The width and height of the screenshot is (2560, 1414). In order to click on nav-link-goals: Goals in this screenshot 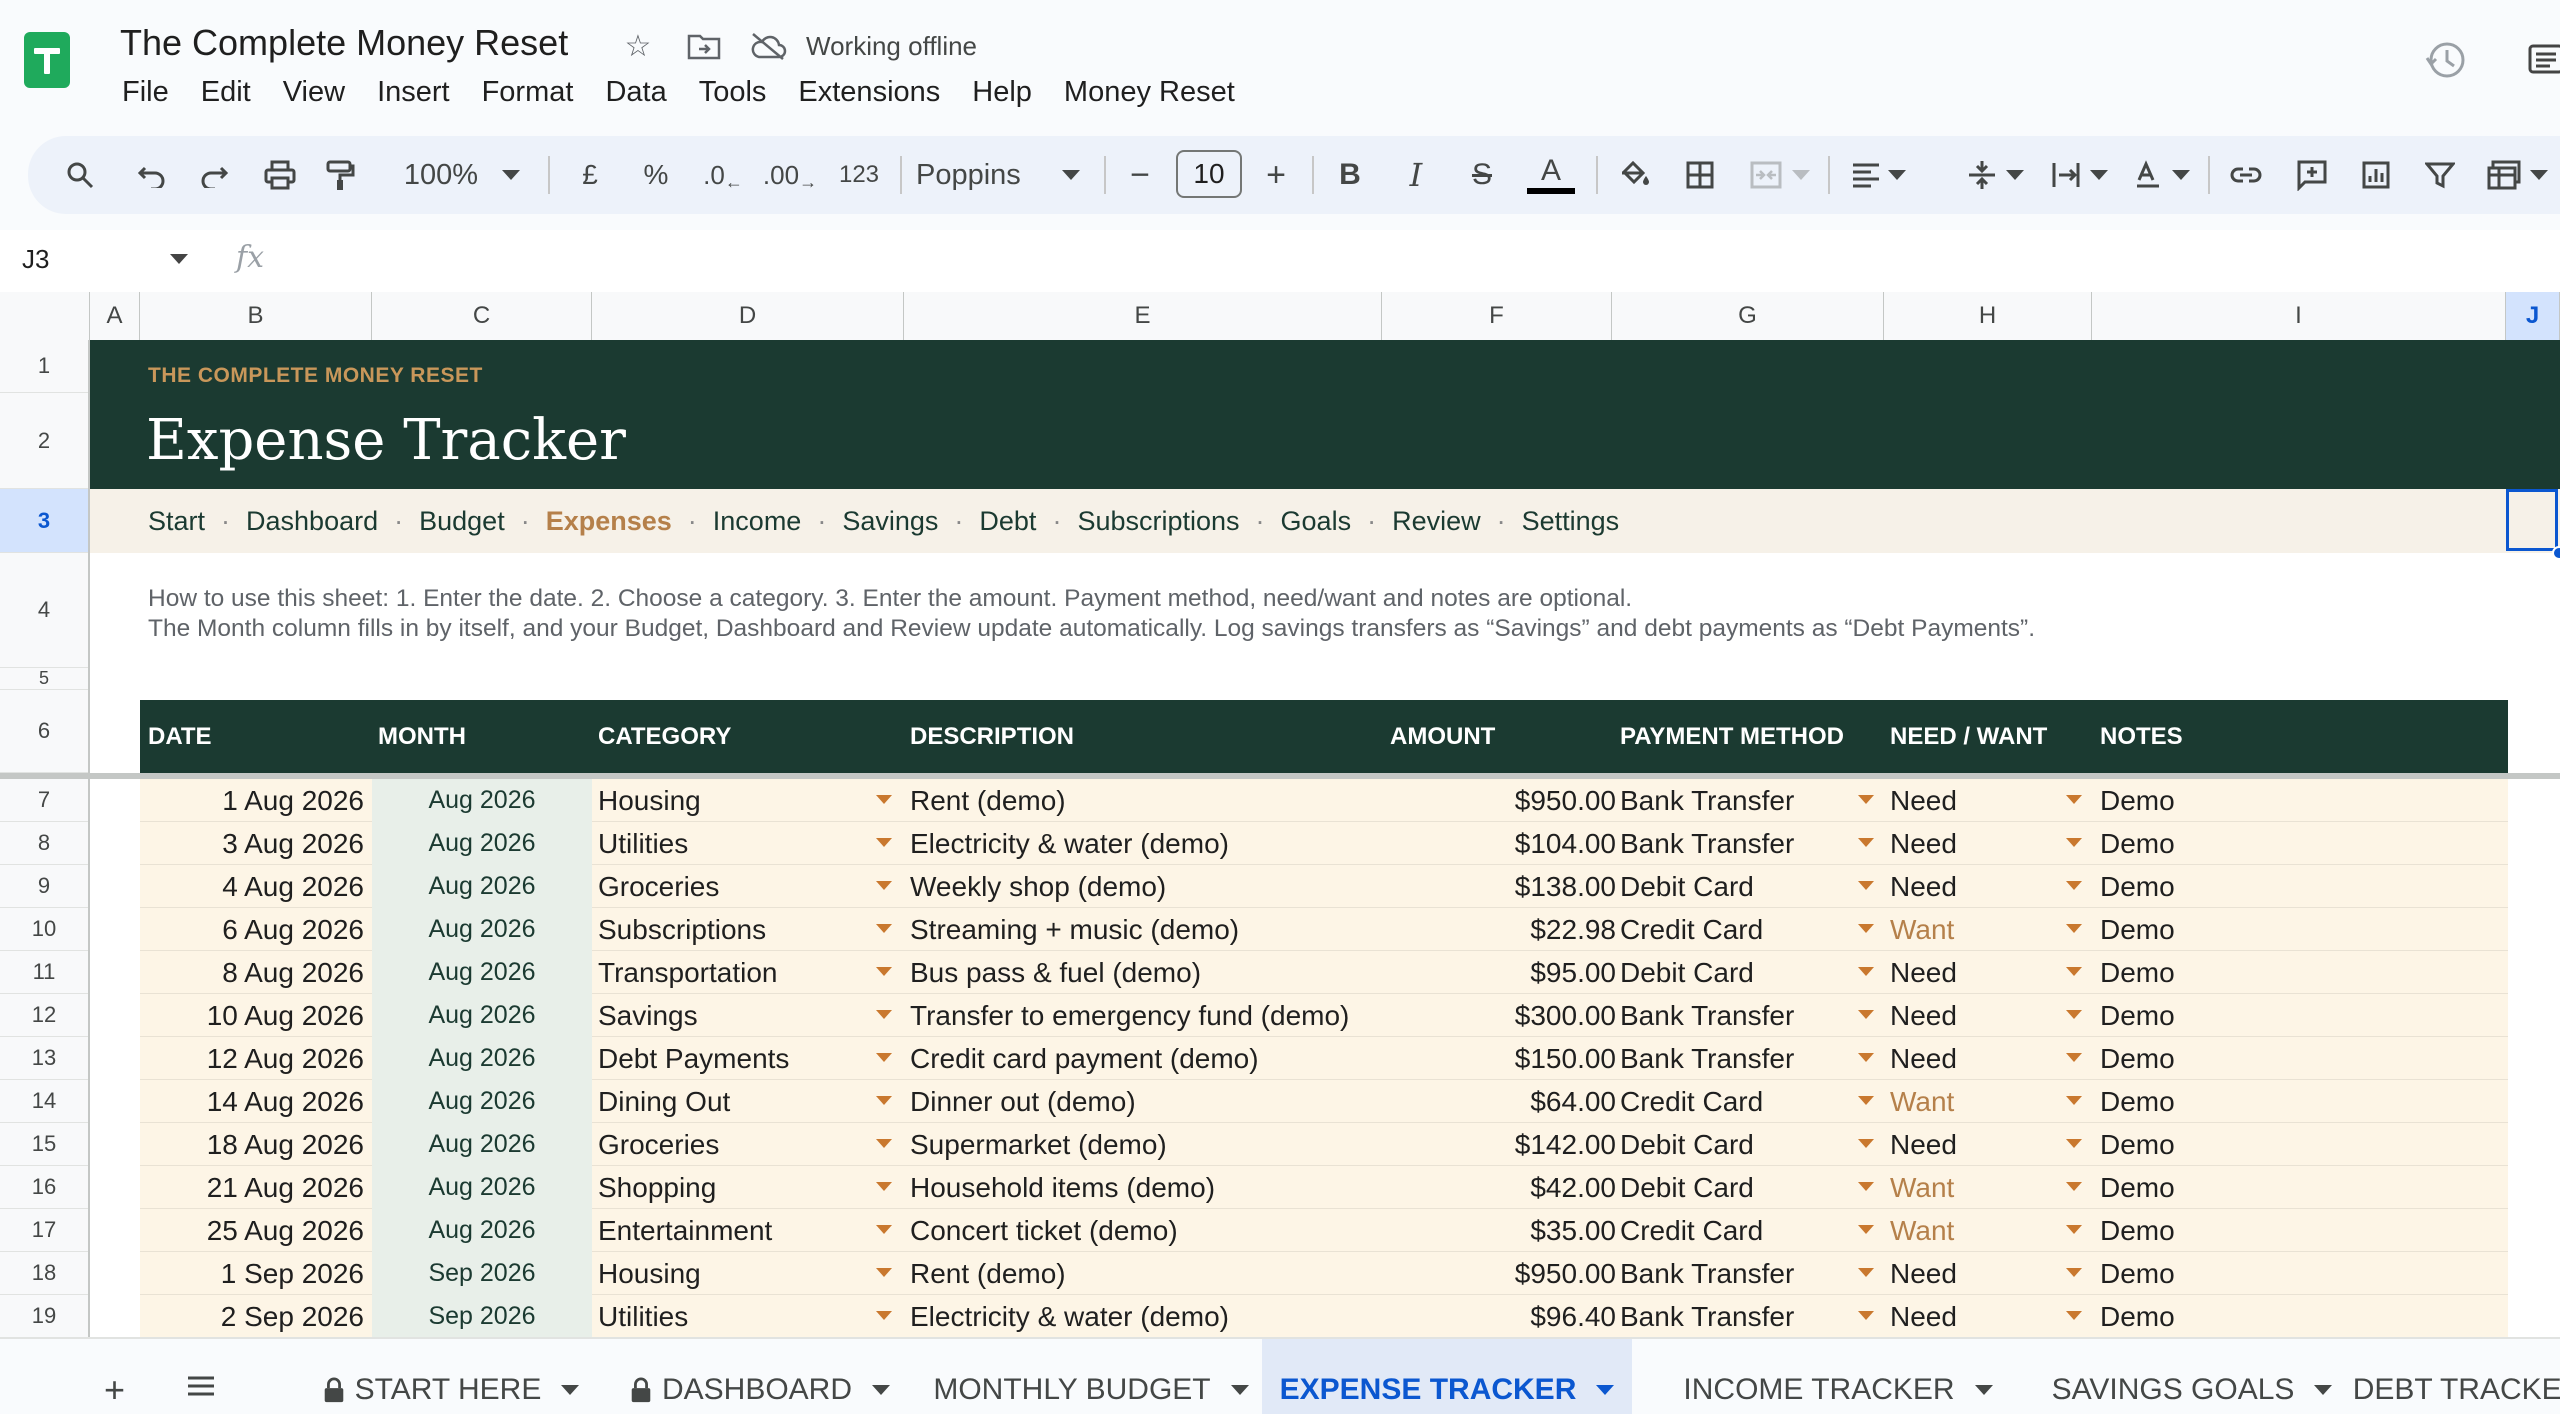, I will do `click(1316, 521)`.